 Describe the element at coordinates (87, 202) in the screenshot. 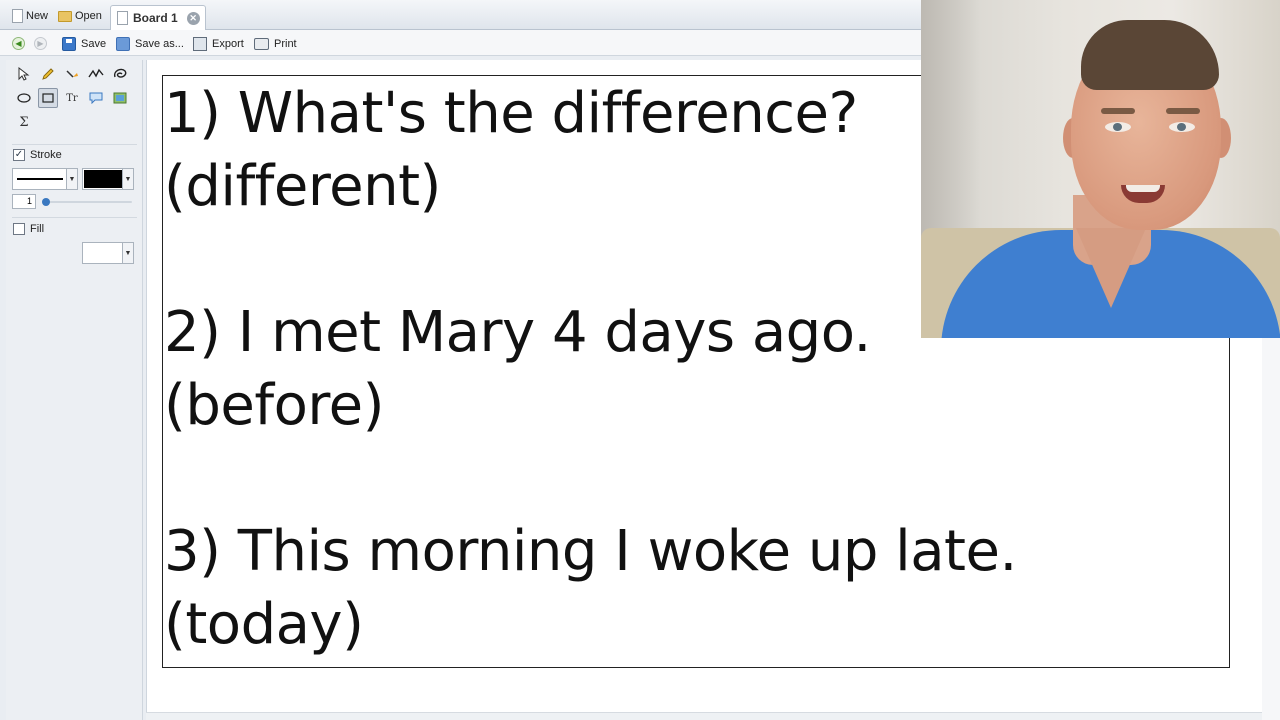

I see `stroke-width-slider` at that location.